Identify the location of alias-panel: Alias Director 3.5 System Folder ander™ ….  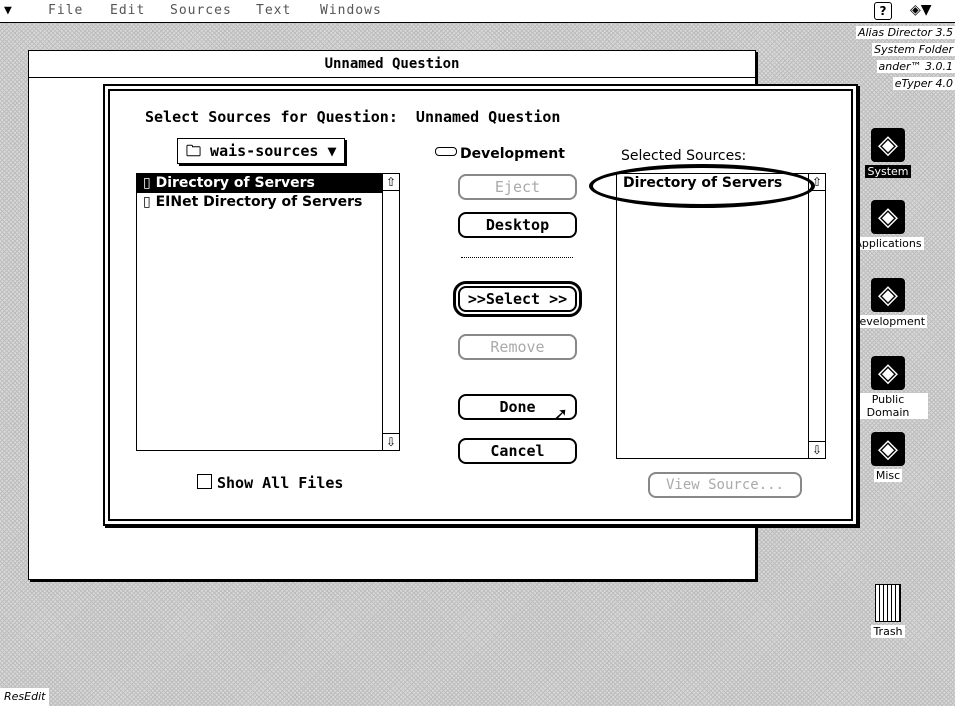
(881, 58).